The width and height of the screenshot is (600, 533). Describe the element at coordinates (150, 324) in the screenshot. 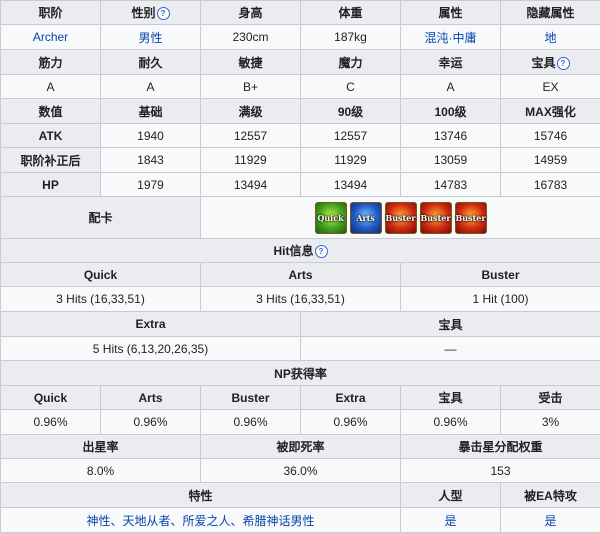

I see `hit-extra-header: Extra` at that location.